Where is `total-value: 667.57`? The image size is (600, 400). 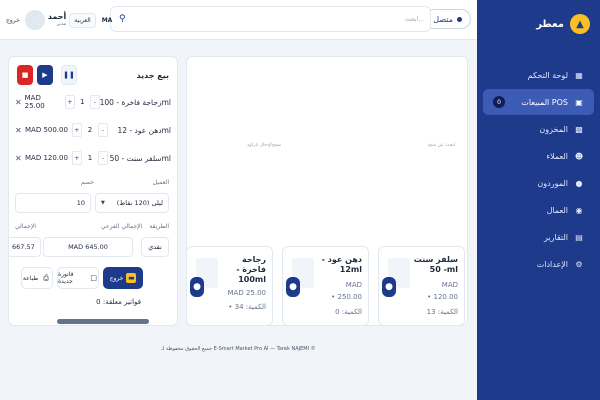 total-value: 667.57 is located at coordinates (23, 247).